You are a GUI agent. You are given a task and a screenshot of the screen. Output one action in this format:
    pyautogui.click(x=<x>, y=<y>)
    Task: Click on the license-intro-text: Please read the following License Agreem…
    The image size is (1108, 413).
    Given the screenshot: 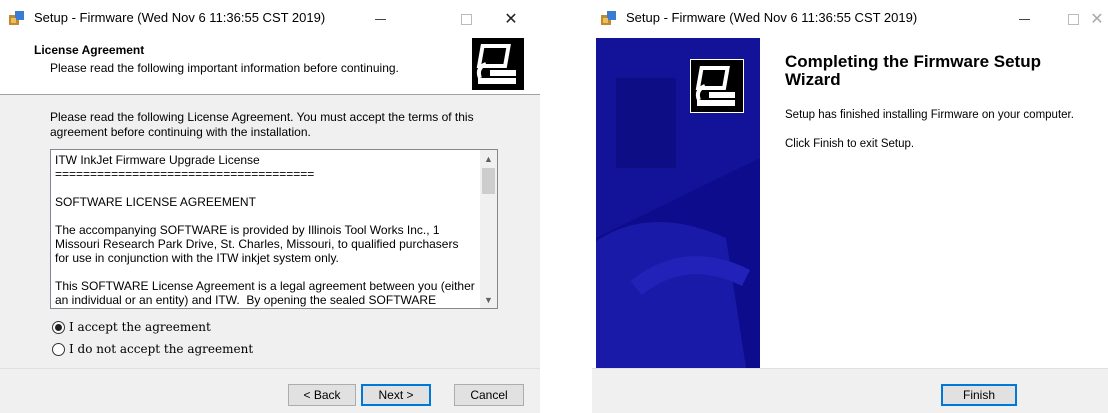 What is the action you would take?
    pyautogui.click(x=262, y=124)
    